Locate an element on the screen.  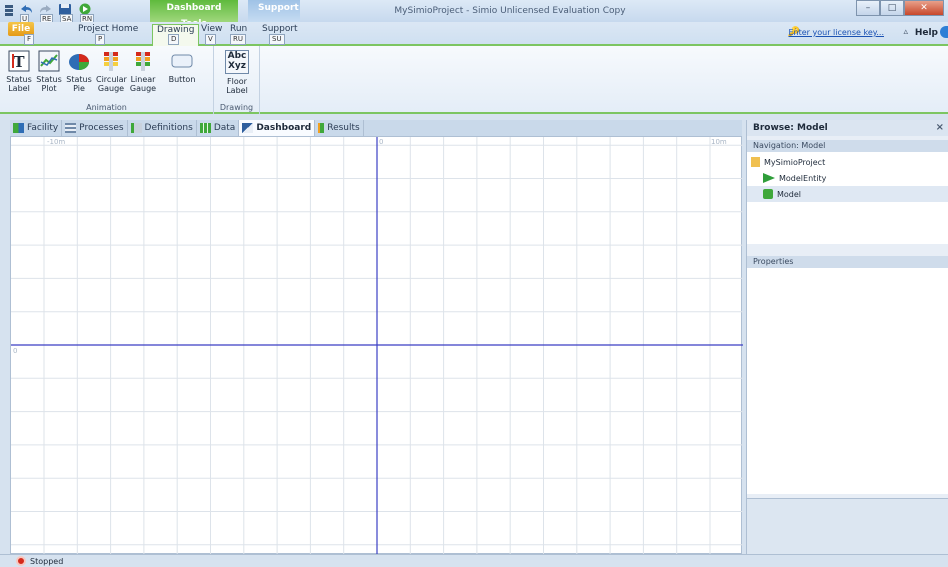
tab-file-label: File is located at coordinates (21, 29).